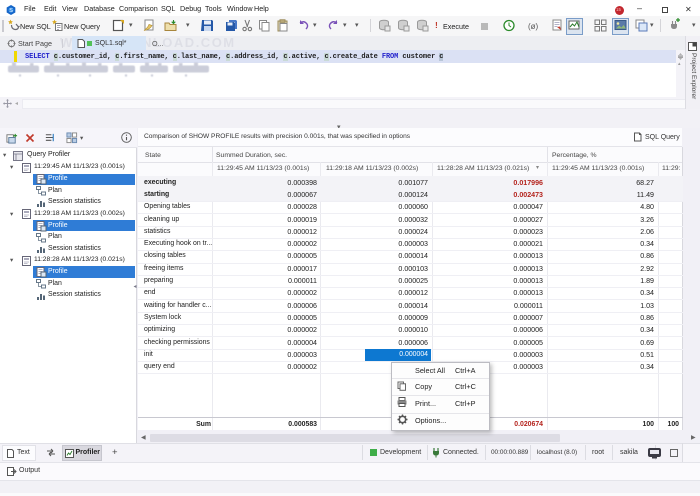  I want to click on svg-text: (ø), so click(533, 26).